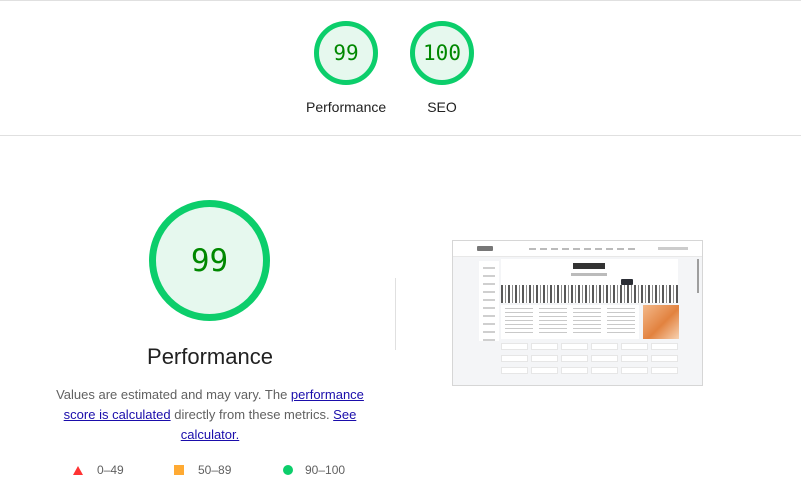 This screenshot has height=491, width=801. I want to click on performance-score-ring: 99, so click(346, 53).